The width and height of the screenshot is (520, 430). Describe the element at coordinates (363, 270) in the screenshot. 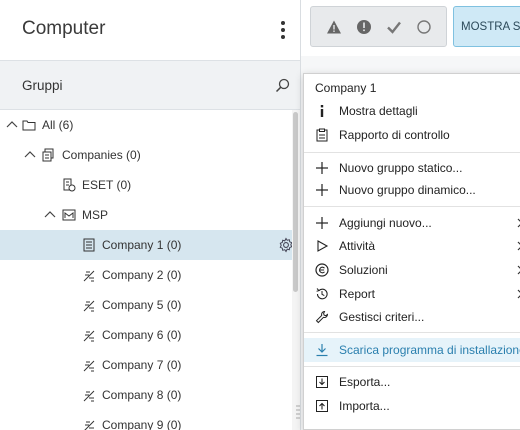

I see `menu-item-label: Soluzioni` at that location.